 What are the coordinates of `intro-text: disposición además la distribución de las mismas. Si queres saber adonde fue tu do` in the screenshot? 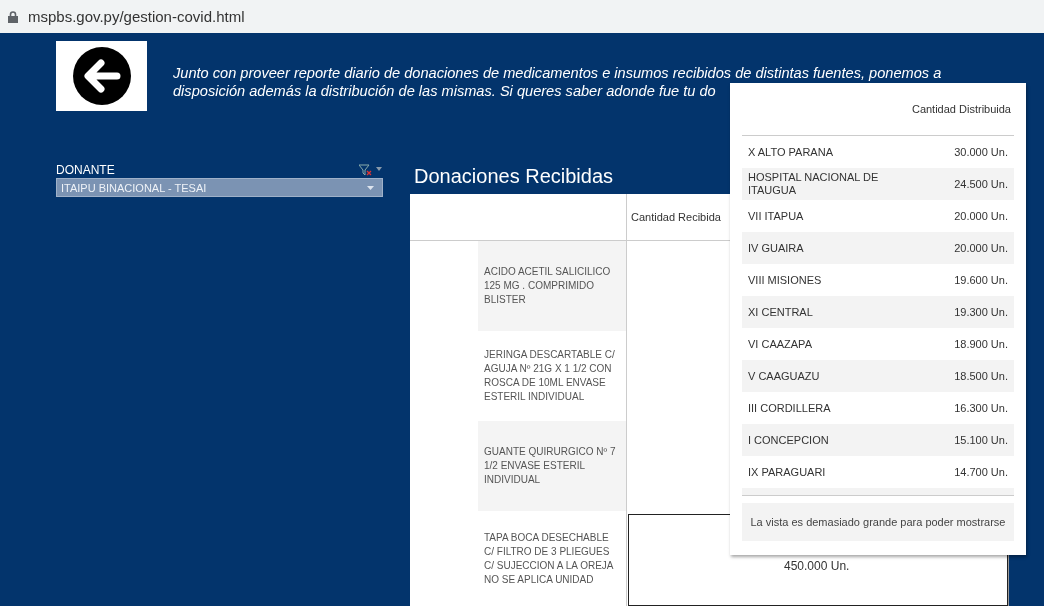 It's located at (445, 91).